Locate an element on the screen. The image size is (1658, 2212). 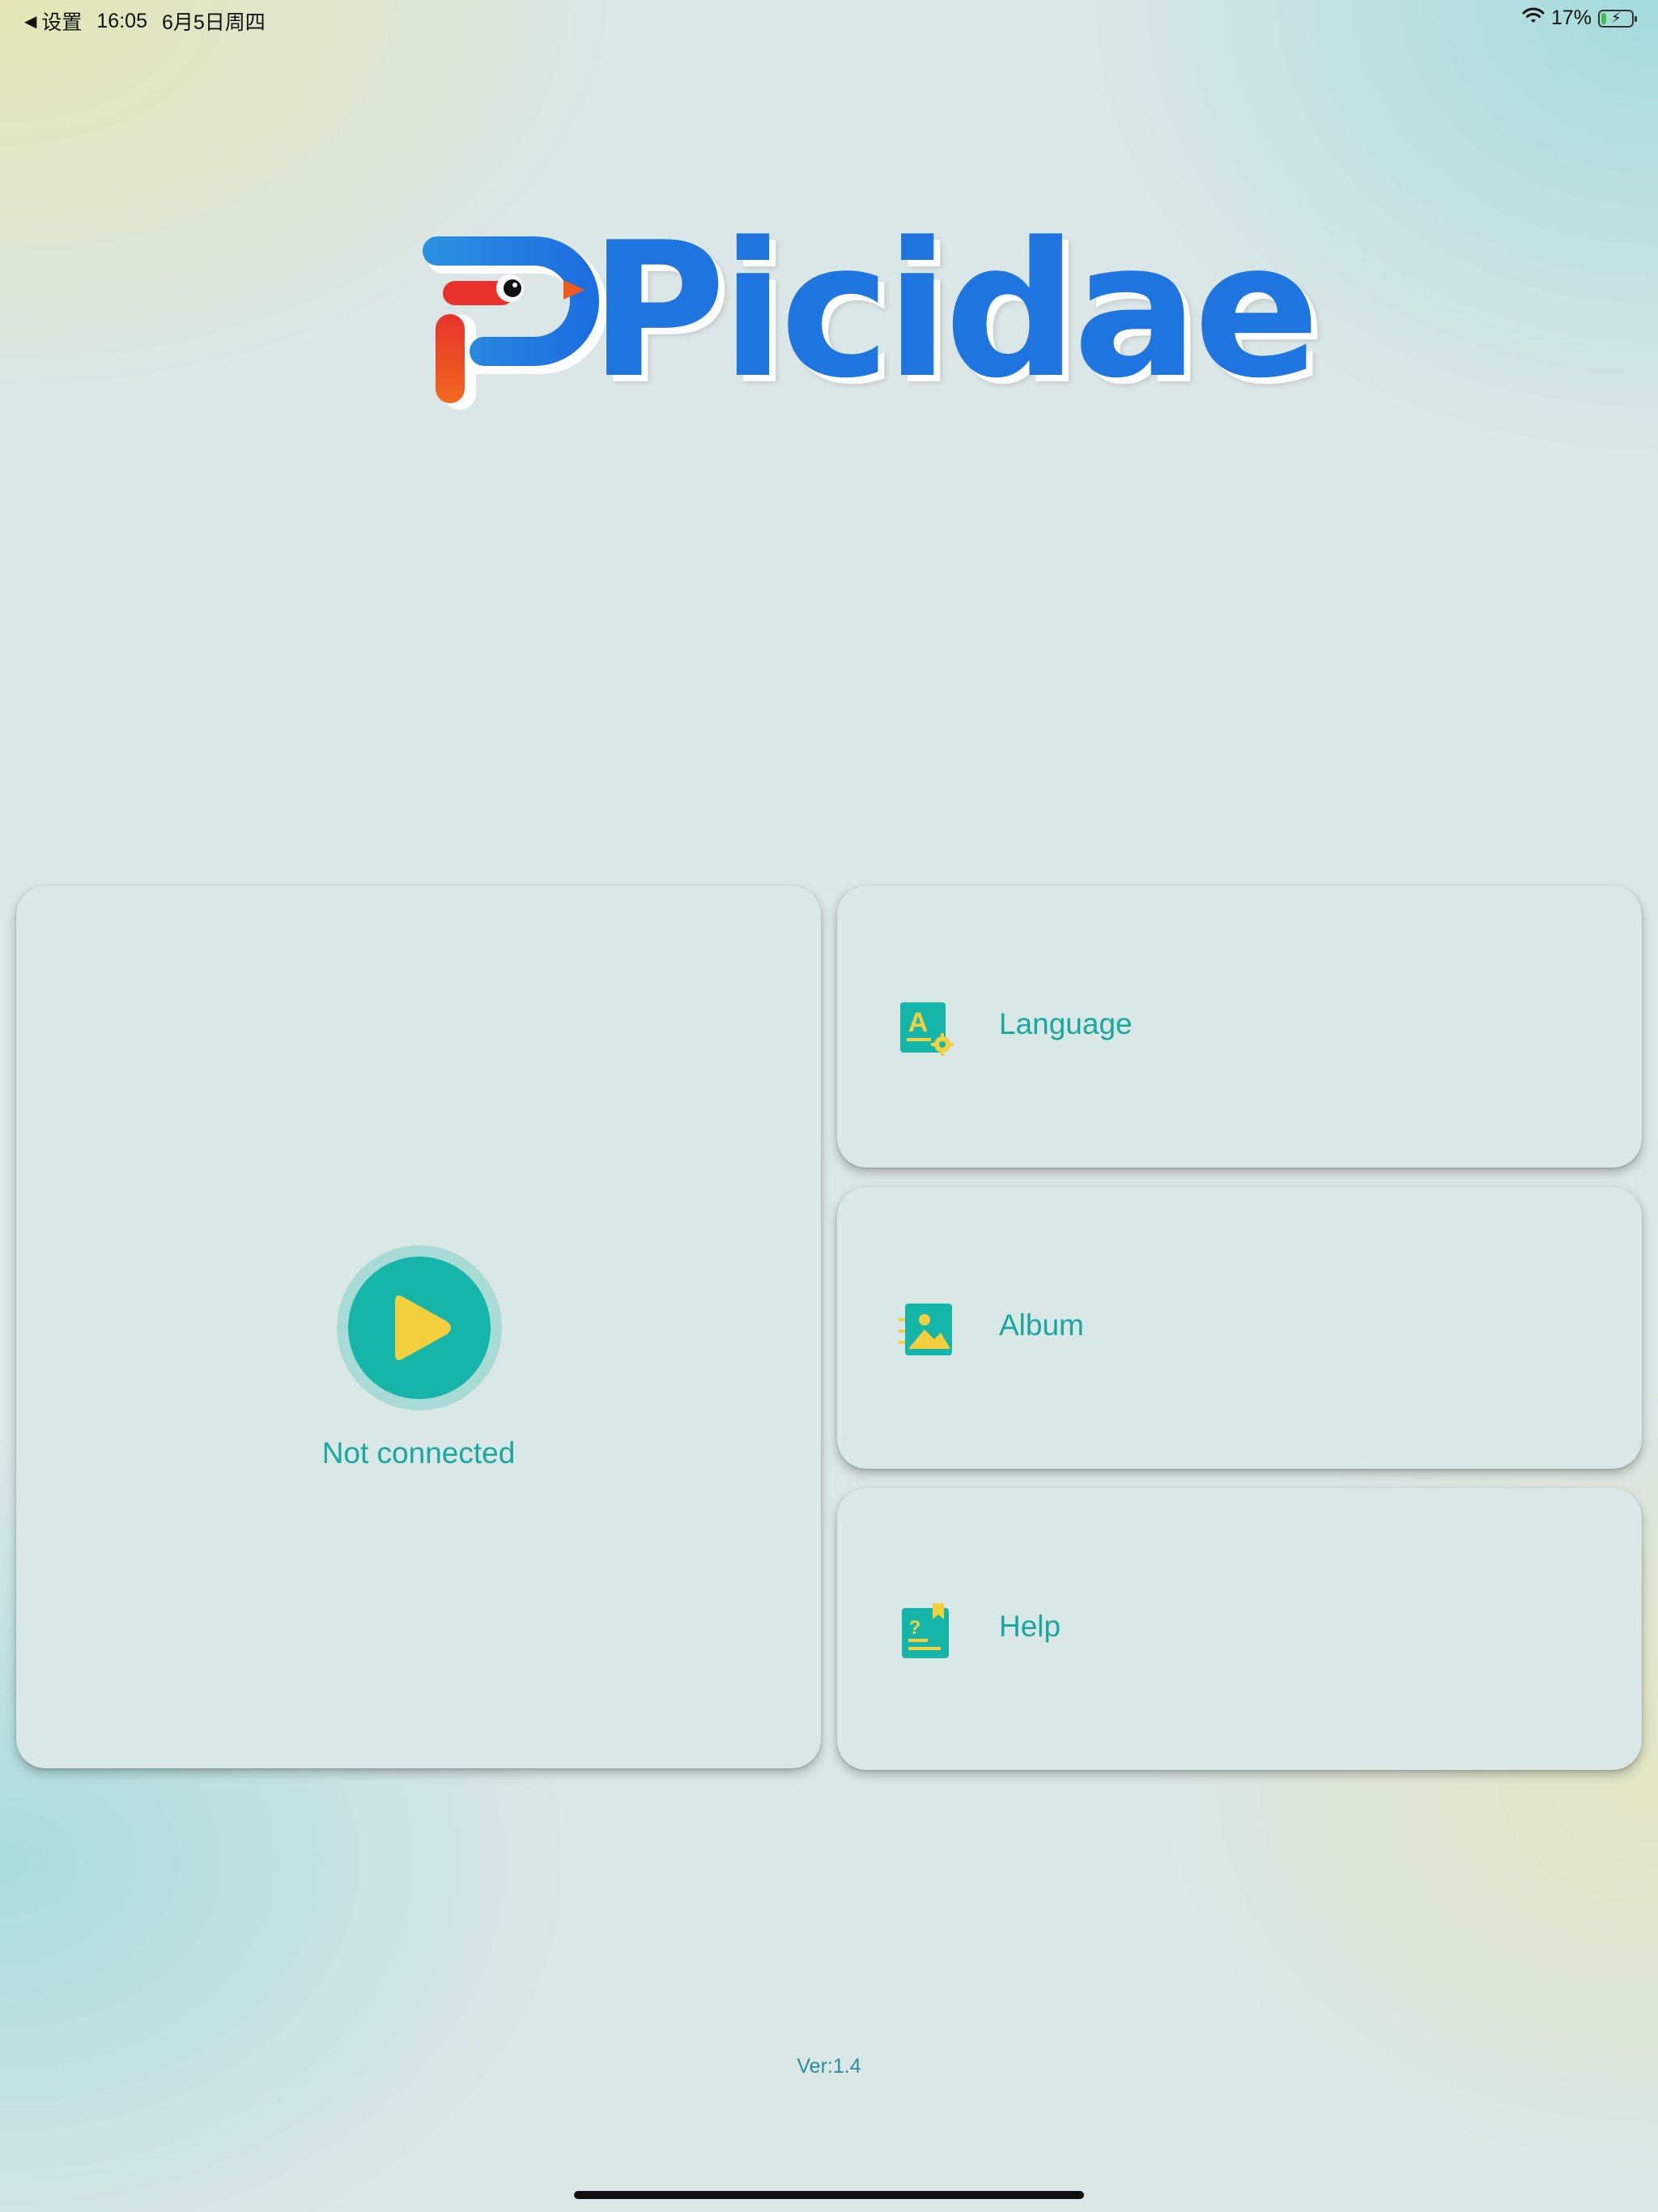
language-label: Language is located at coordinates (1066, 1024).